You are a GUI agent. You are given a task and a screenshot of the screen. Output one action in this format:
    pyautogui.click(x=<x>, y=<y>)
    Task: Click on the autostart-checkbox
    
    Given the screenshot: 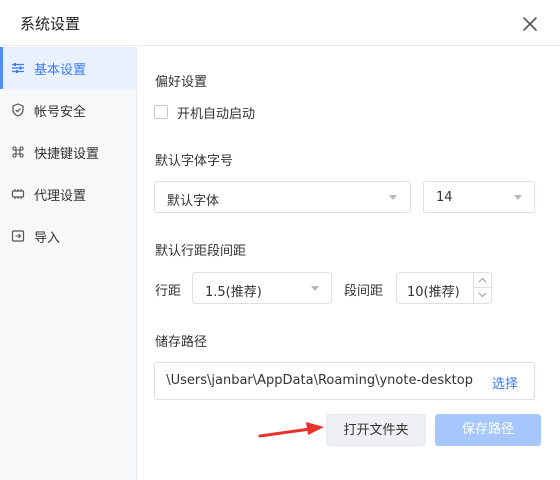 What is the action you would take?
    pyautogui.click(x=161, y=112)
    